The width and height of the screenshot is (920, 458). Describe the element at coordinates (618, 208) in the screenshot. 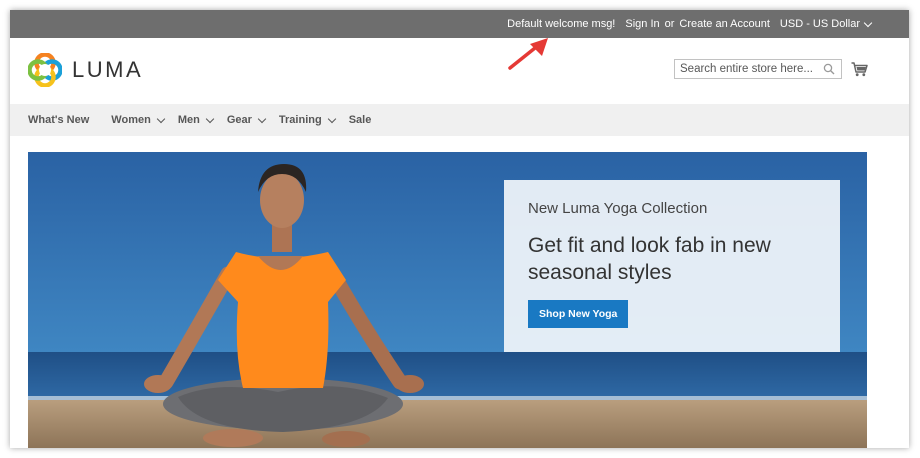

I see `promo-subtitle: New Luma Yoga Collection` at that location.